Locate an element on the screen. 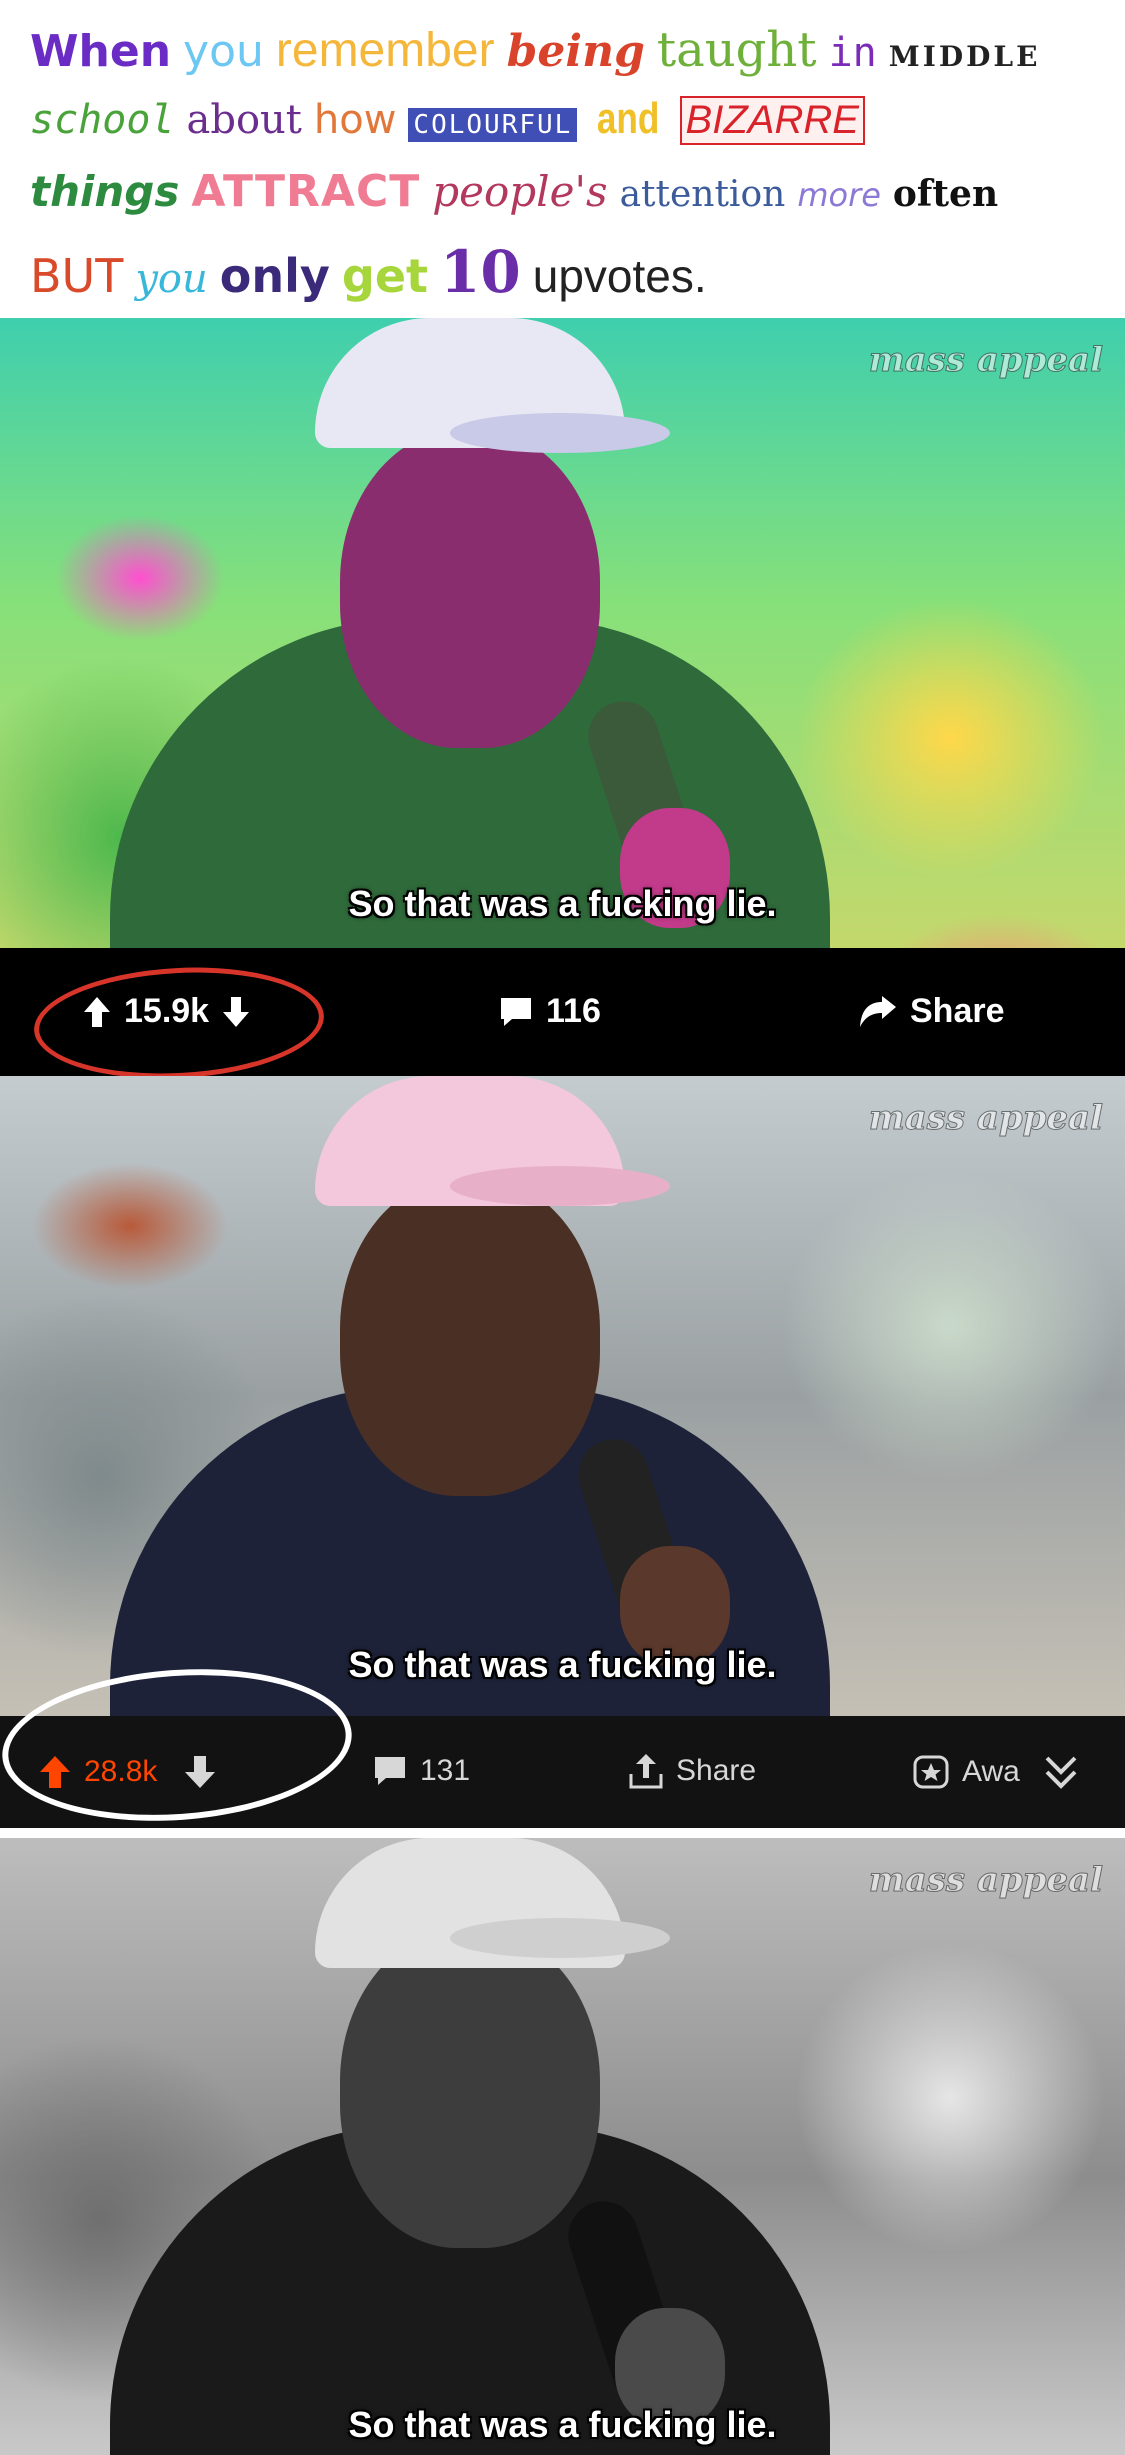  caption-word: MIDDLE is located at coordinates (964, 56).